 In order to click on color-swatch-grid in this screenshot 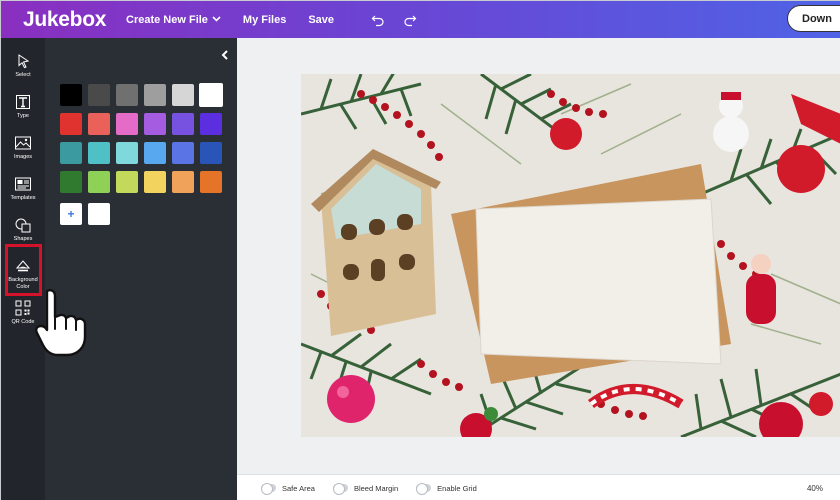, I will do `click(141, 138)`.